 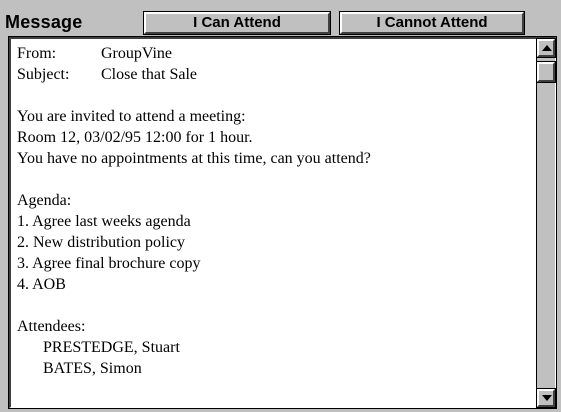 What do you see at coordinates (43, 74) in the screenshot?
I see `subject-label: Subject:` at bounding box center [43, 74].